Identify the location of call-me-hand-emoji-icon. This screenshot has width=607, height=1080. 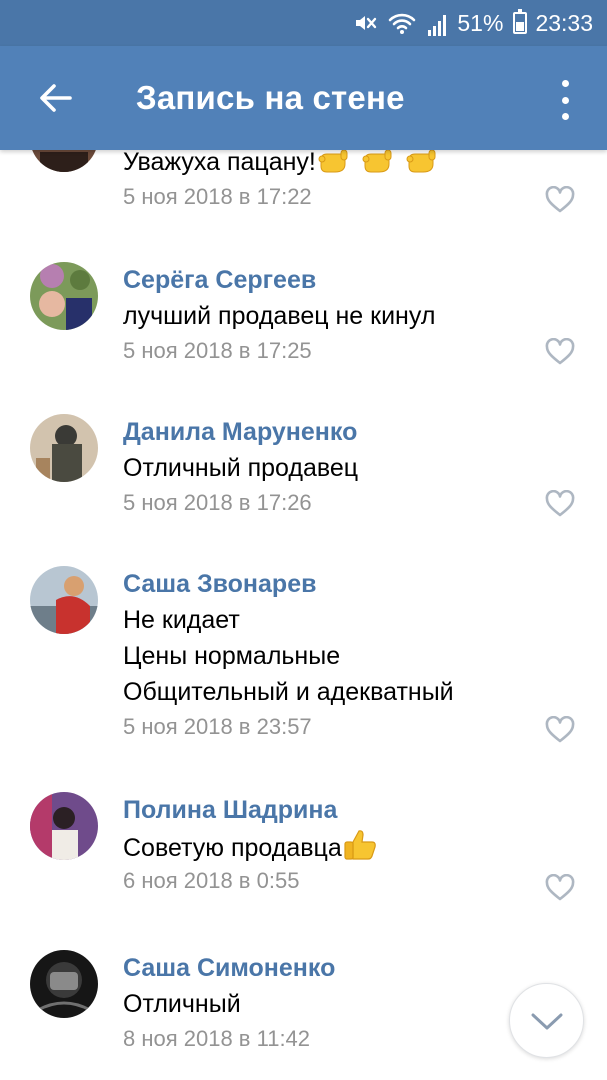
(379, 167).